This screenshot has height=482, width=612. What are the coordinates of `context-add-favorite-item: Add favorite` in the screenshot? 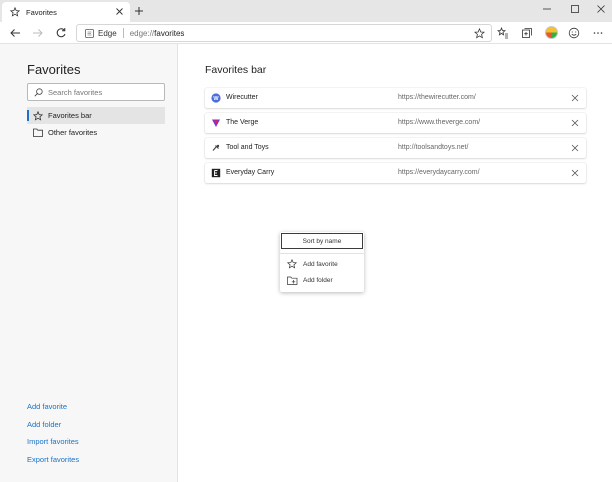 It's located at (322, 264).